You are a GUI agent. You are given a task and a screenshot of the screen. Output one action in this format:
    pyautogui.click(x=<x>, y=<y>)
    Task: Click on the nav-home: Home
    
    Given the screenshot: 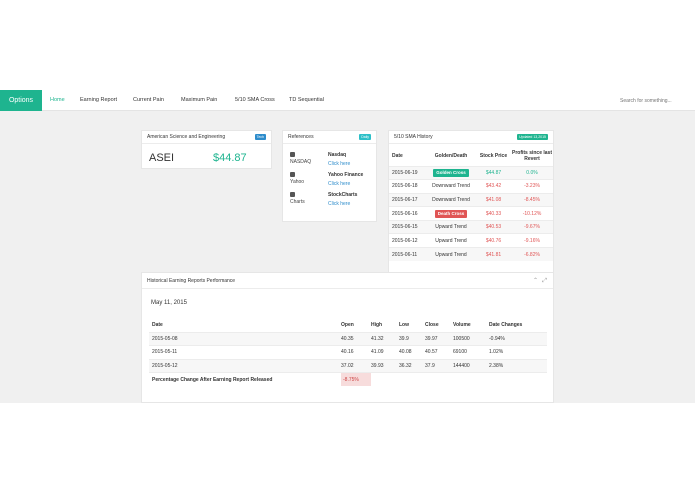 What is the action you would take?
    pyautogui.click(x=57, y=100)
    